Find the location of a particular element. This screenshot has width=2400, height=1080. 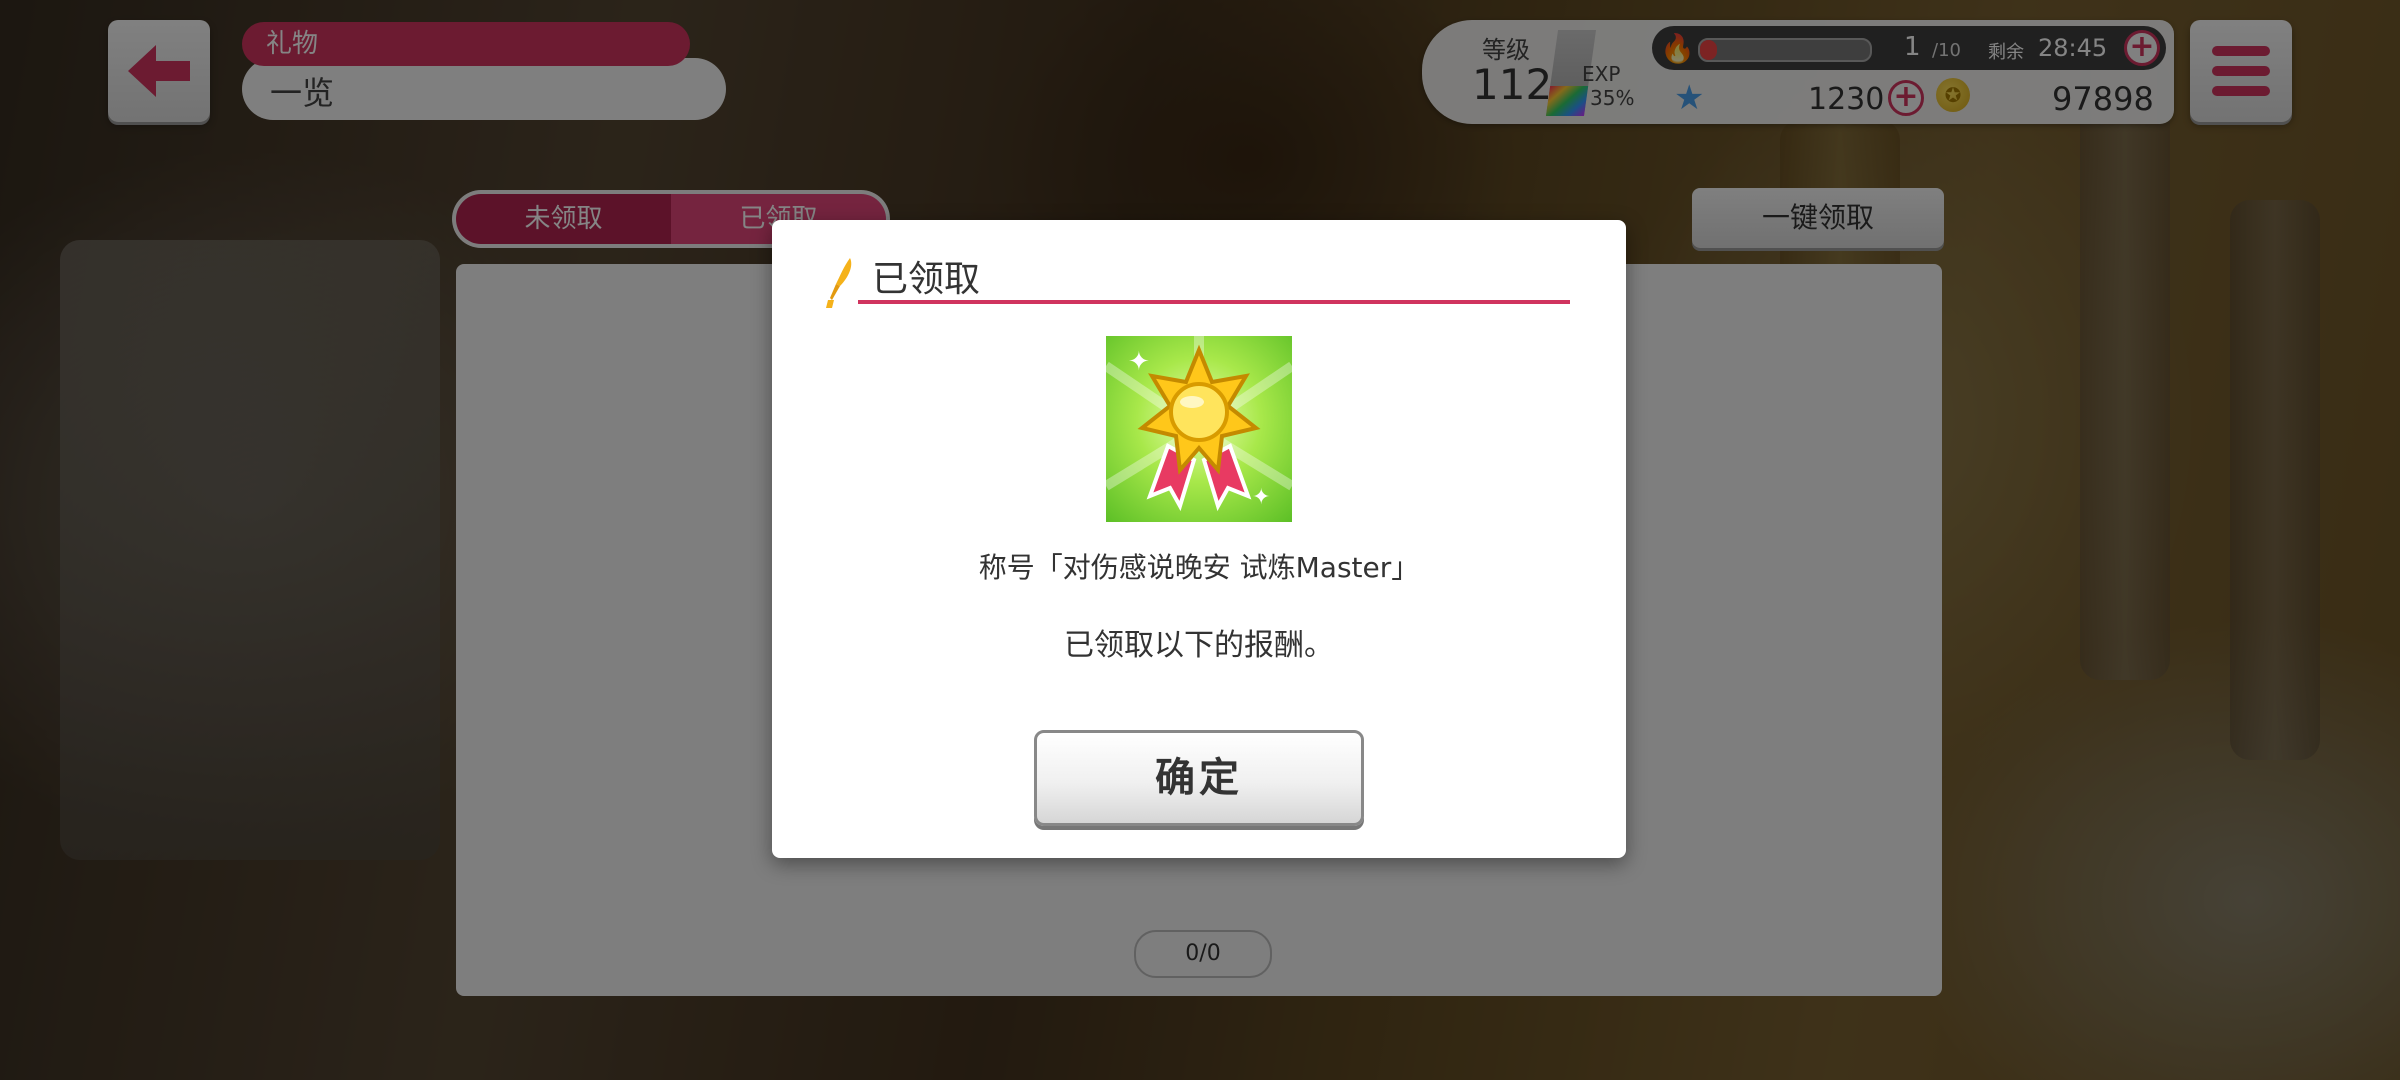

reward-name: 称号「对伤感说晚安 试炼Master」 is located at coordinates (1199, 567).